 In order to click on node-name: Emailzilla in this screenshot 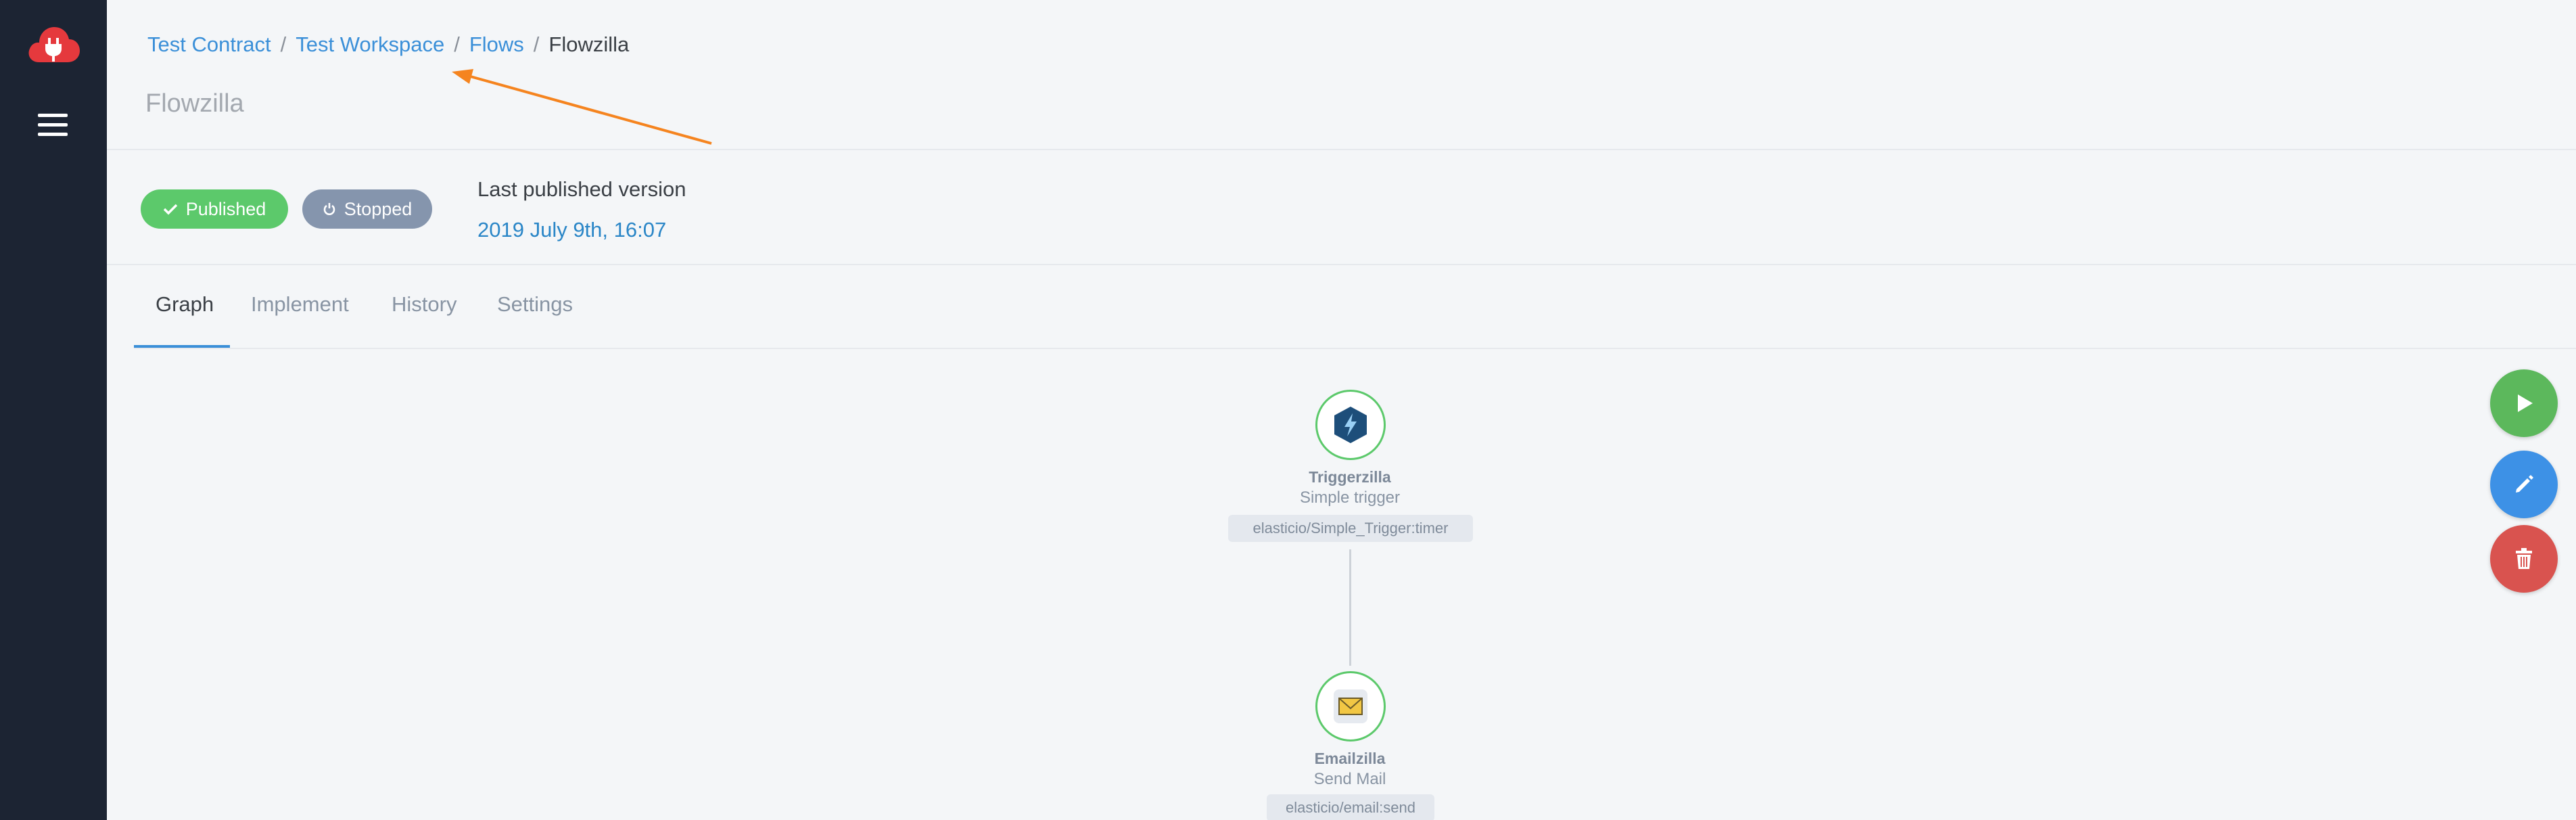, I will do `click(1350, 758)`.